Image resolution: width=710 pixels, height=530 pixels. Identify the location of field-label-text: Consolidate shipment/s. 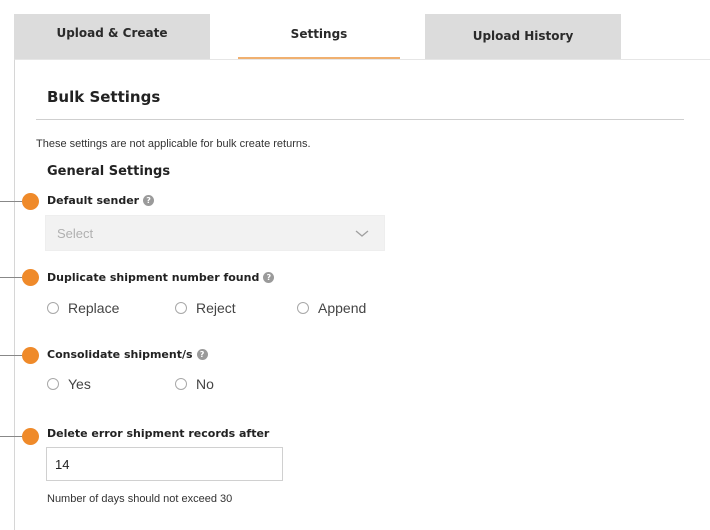
(120, 354).